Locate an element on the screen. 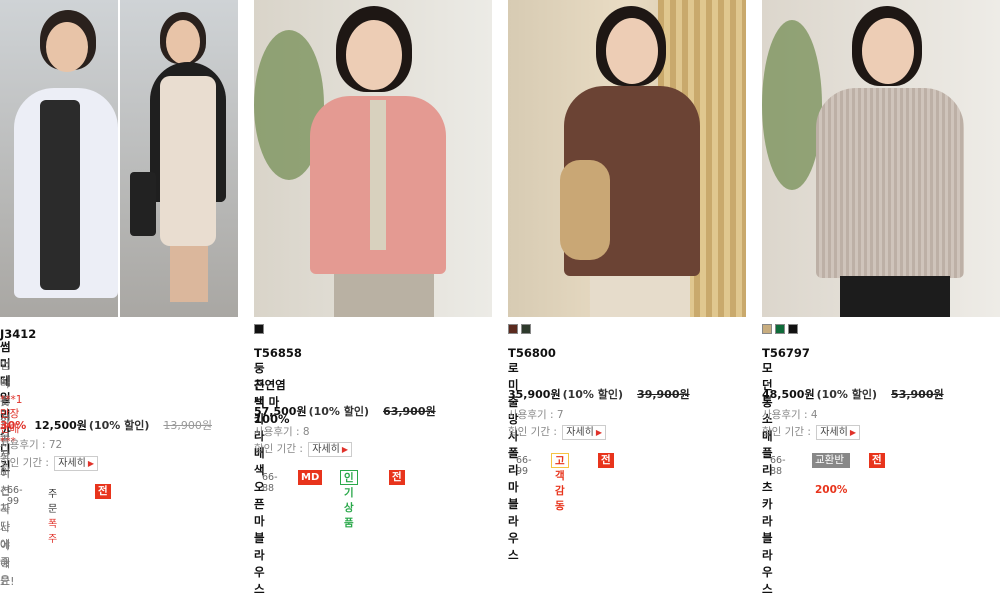 Image resolution: width=1000 pixels, height=598 pixels. return-percent: 200% is located at coordinates (831, 490).